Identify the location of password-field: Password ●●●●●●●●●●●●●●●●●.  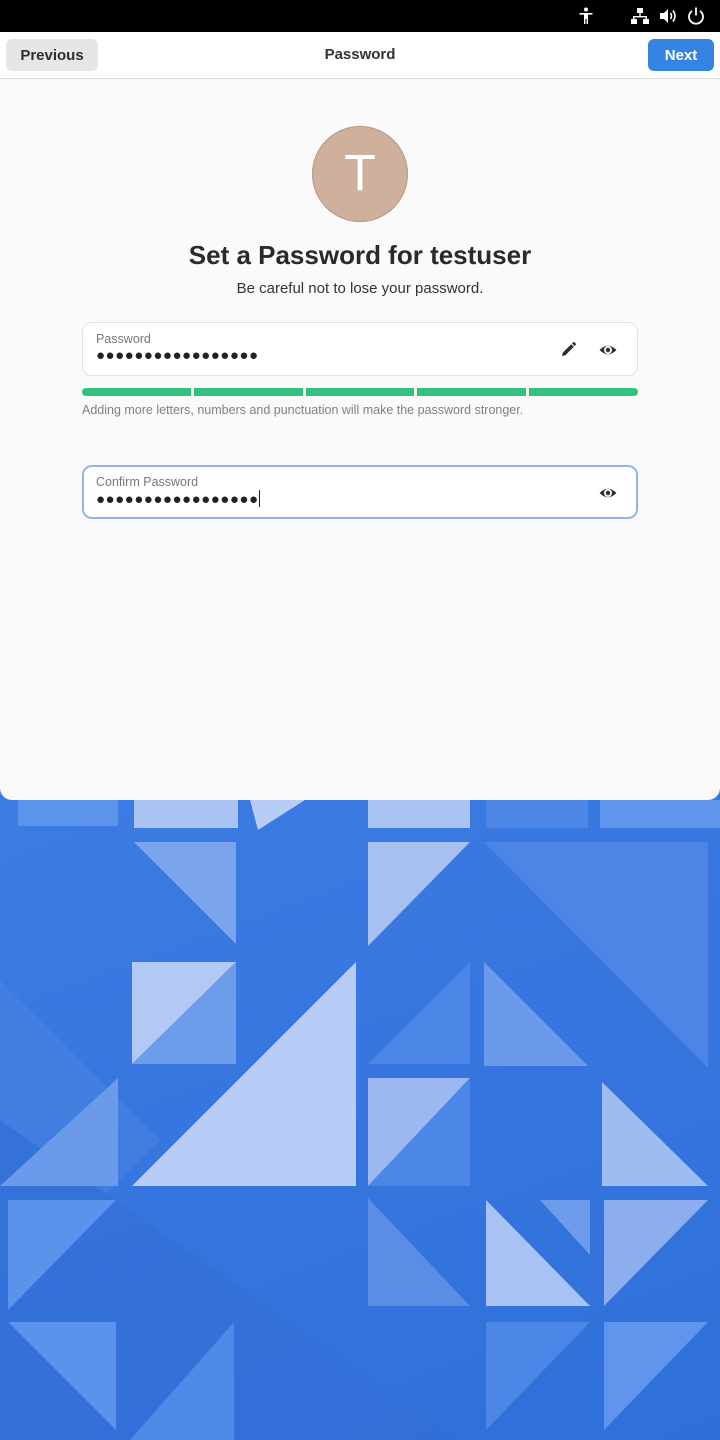
(360, 349).